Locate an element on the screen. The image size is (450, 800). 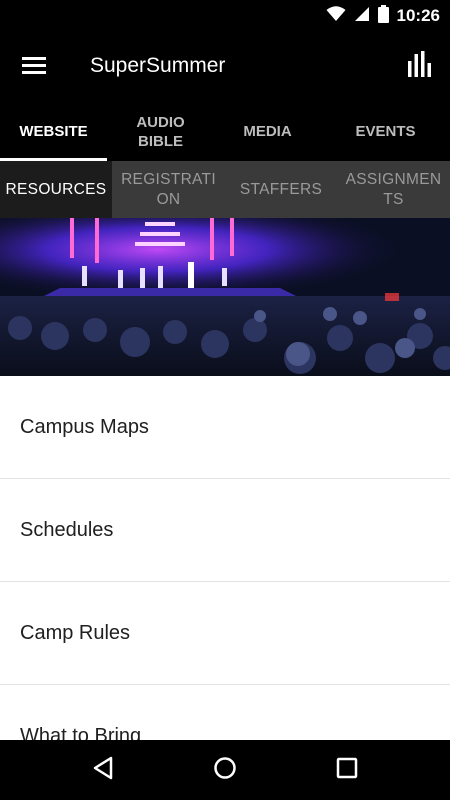
home-button is located at coordinates (225, 770).